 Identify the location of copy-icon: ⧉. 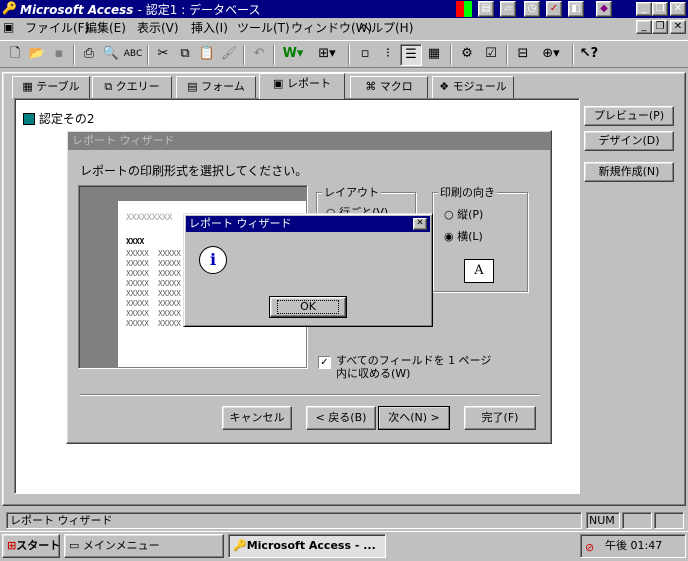
(185, 55).